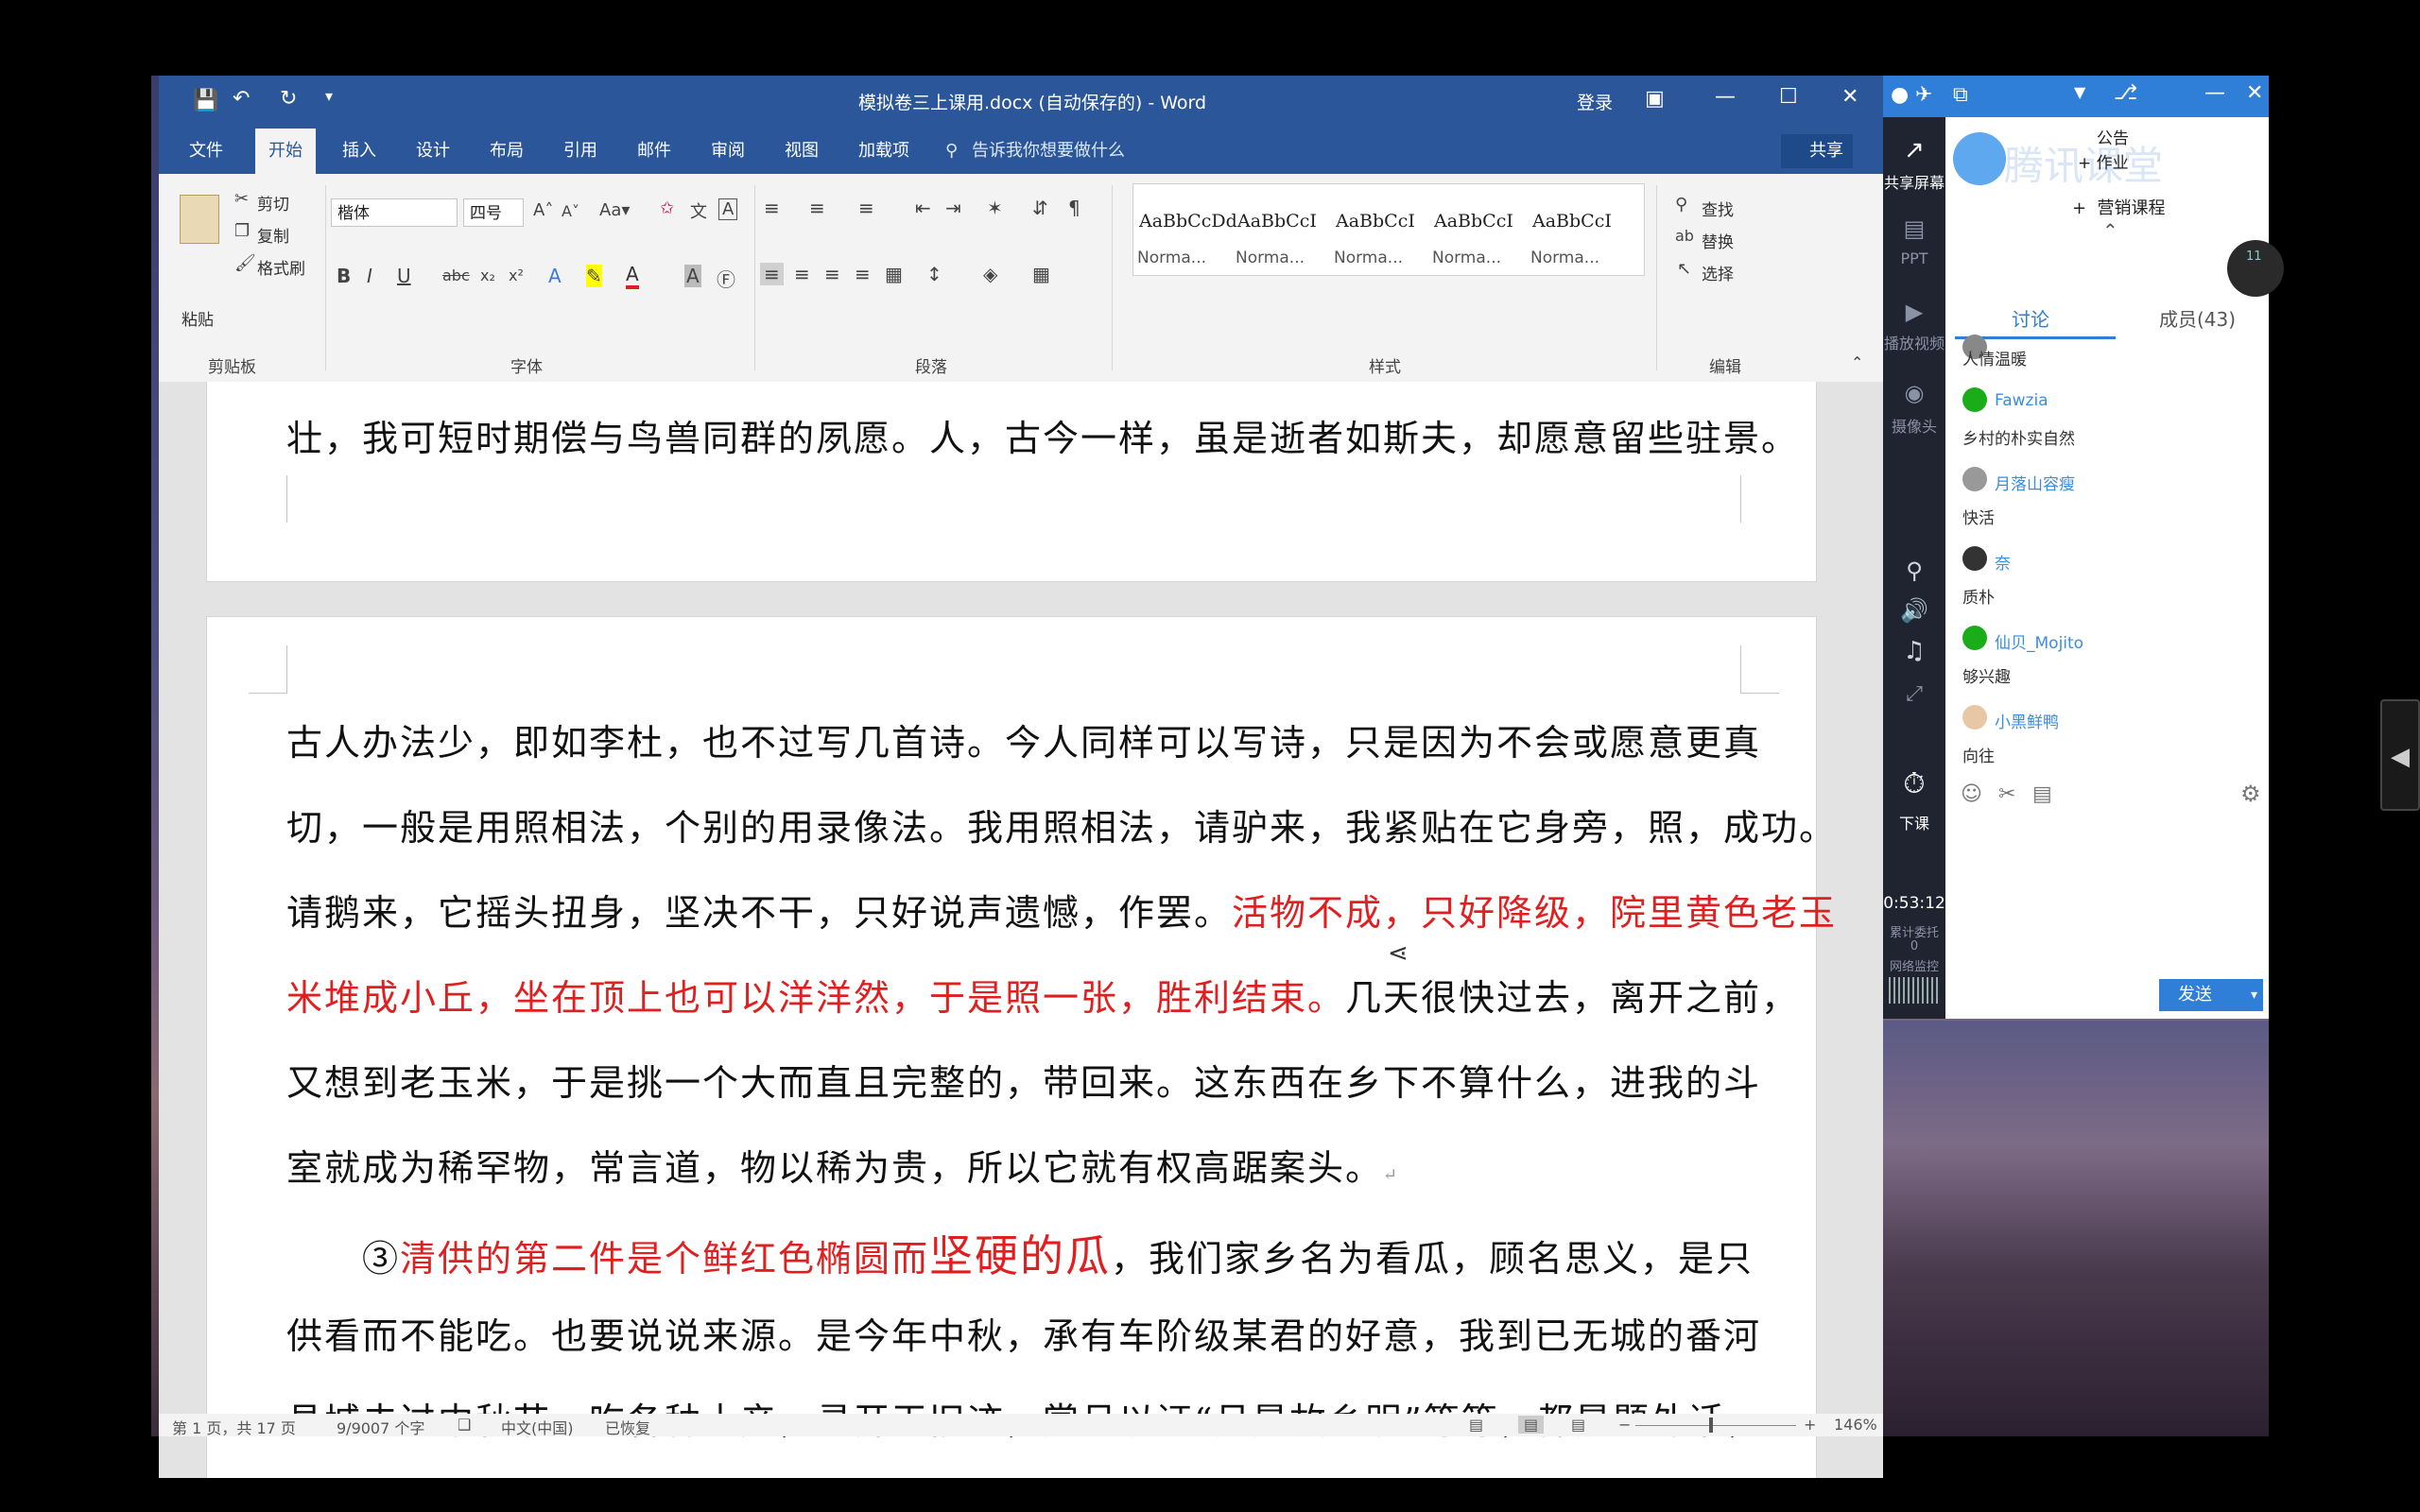 The height and width of the screenshot is (1512, 2420). What do you see at coordinates (570, 211) in the screenshot?
I see `shrink-font-icon: A˅` at bounding box center [570, 211].